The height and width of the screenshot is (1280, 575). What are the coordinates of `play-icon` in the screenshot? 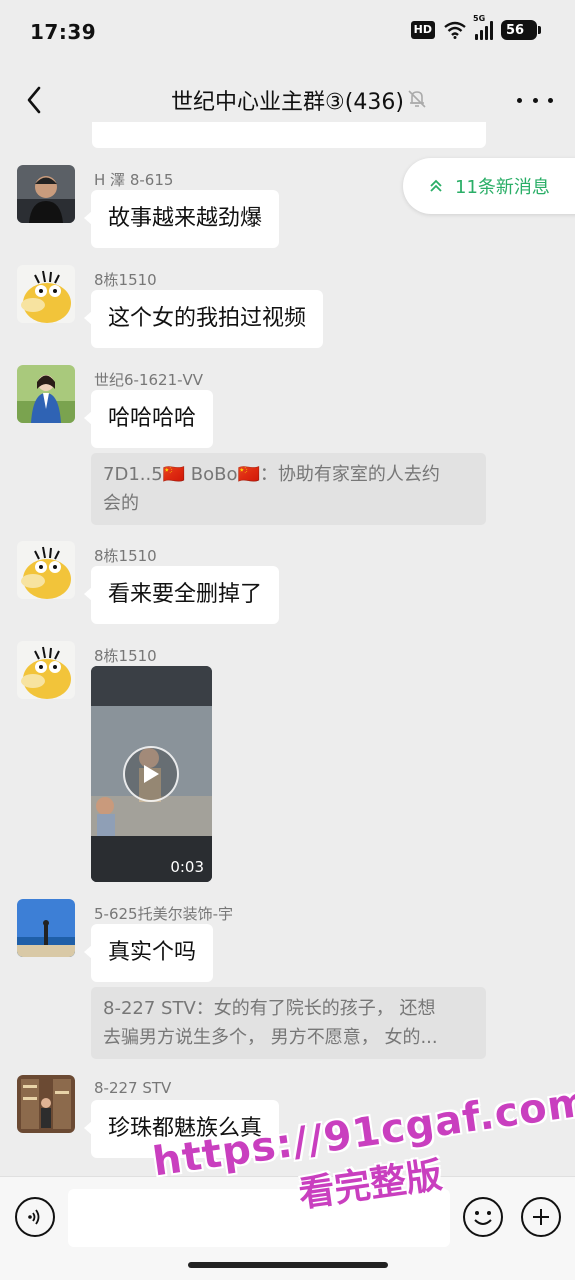 It's located at (151, 774).